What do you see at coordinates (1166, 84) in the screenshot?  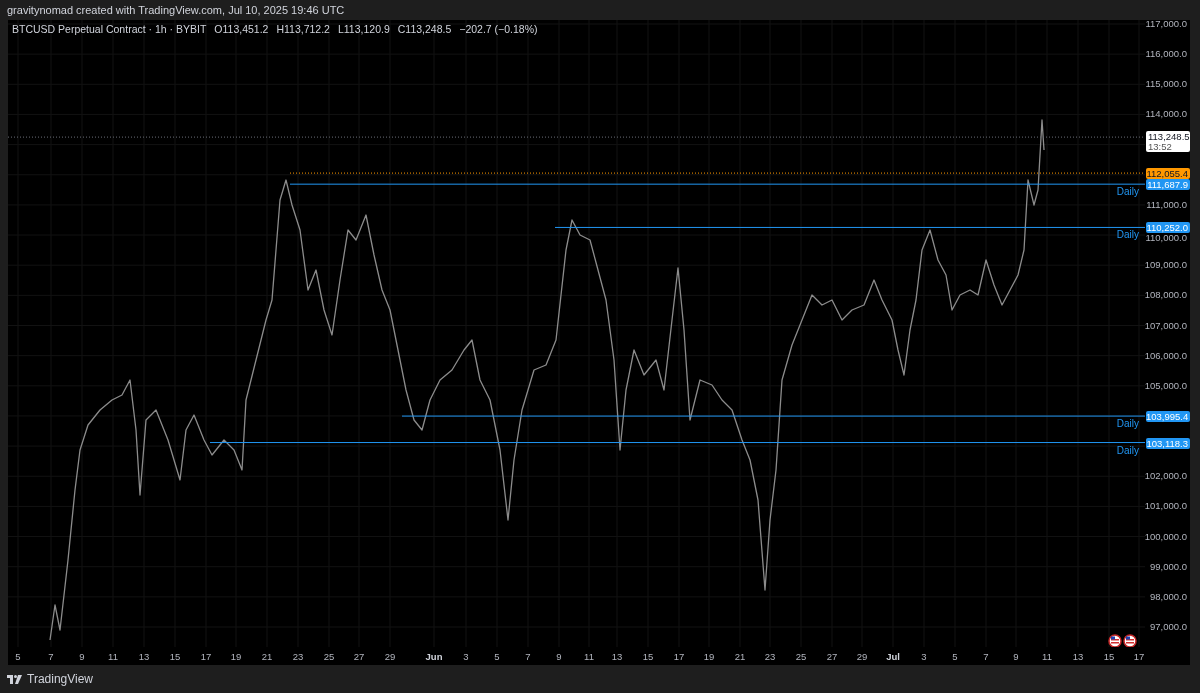 I see `price-label: 115,000.0` at bounding box center [1166, 84].